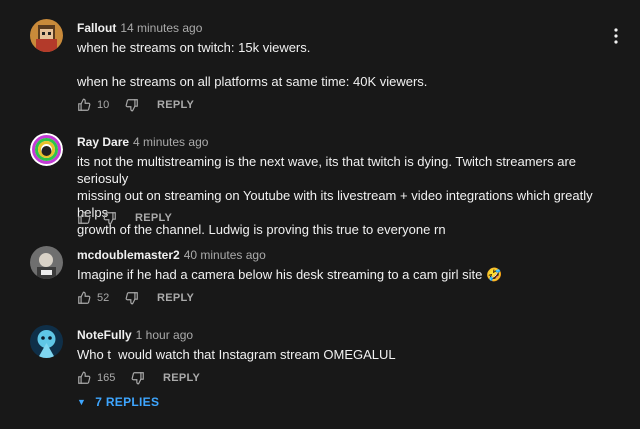 The width and height of the screenshot is (640, 429). What do you see at coordinates (82, 402) in the screenshot?
I see `caret-down-icon: ▼` at bounding box center [82, 402].